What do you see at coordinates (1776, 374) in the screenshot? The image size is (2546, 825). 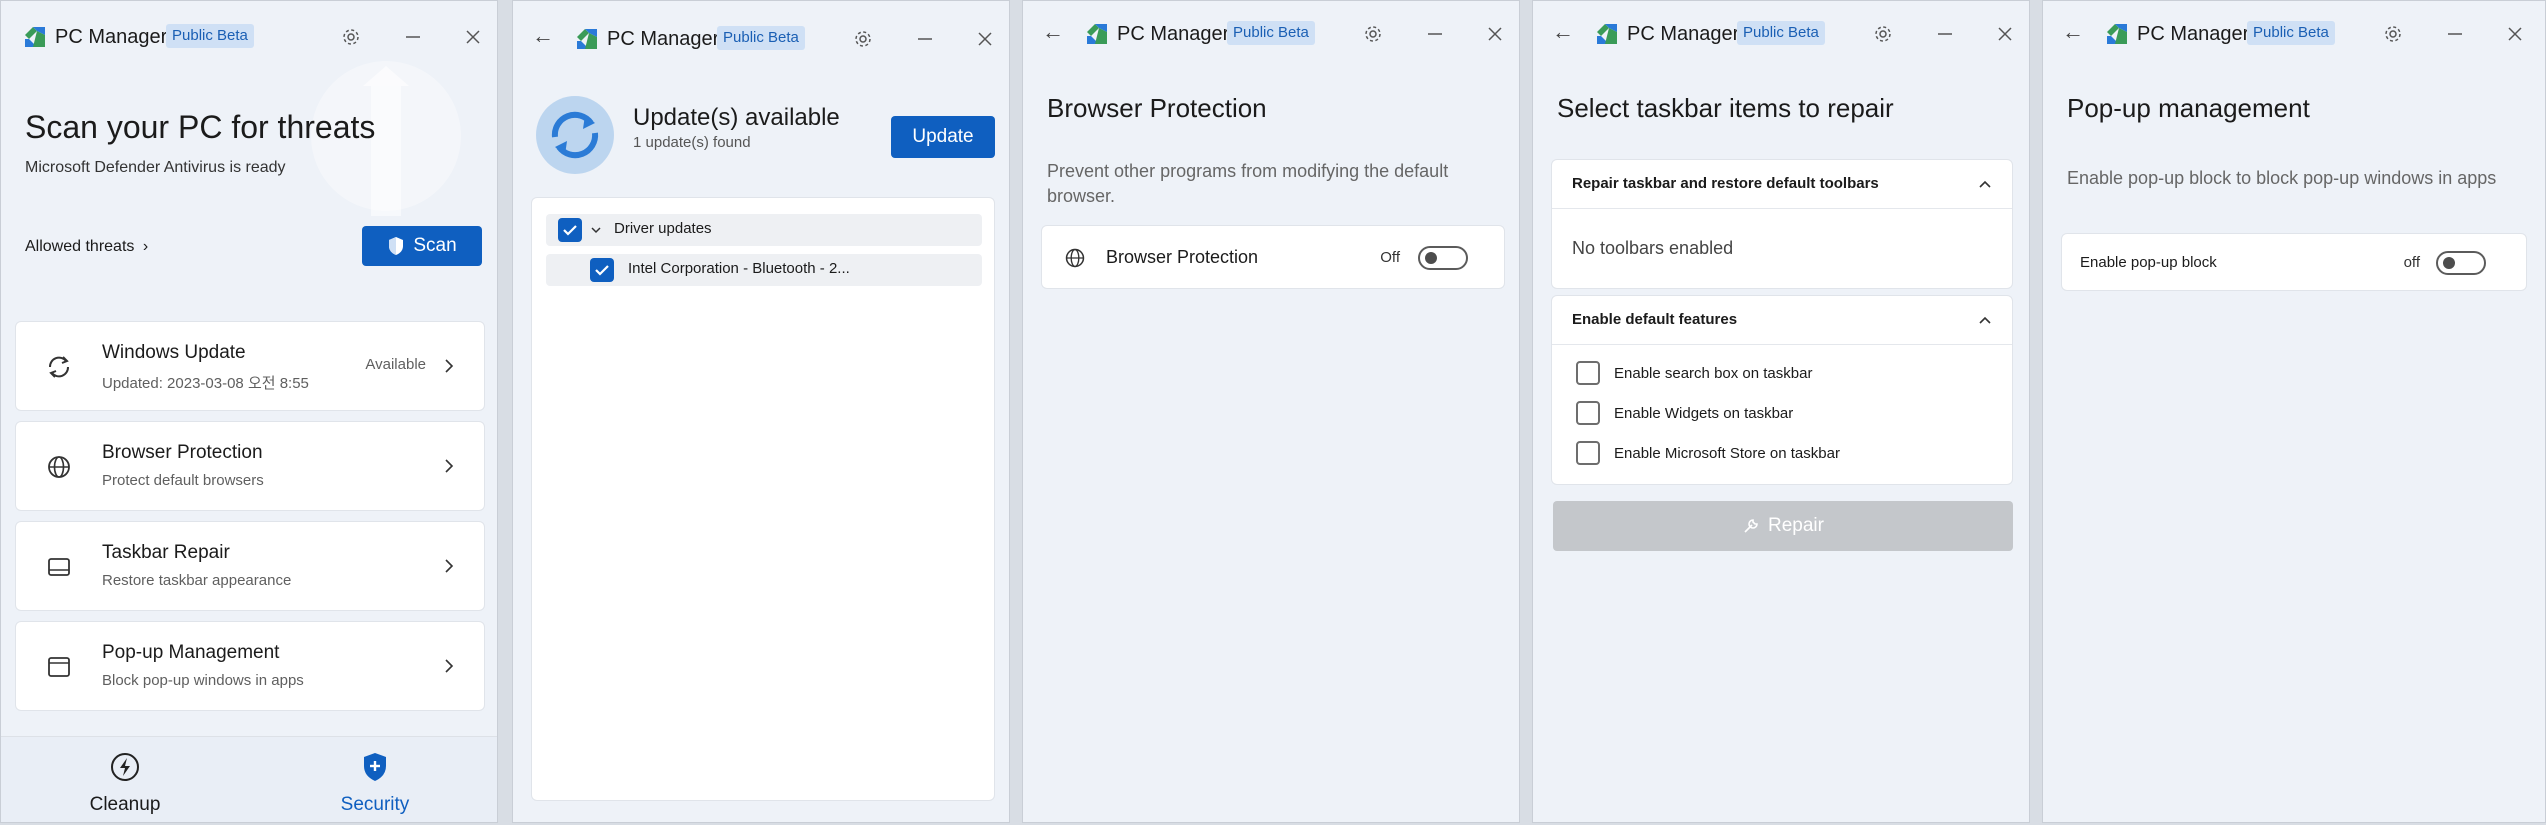 I see `option-row: Enable search box on taskbar` at bounding box center [1776, 374].